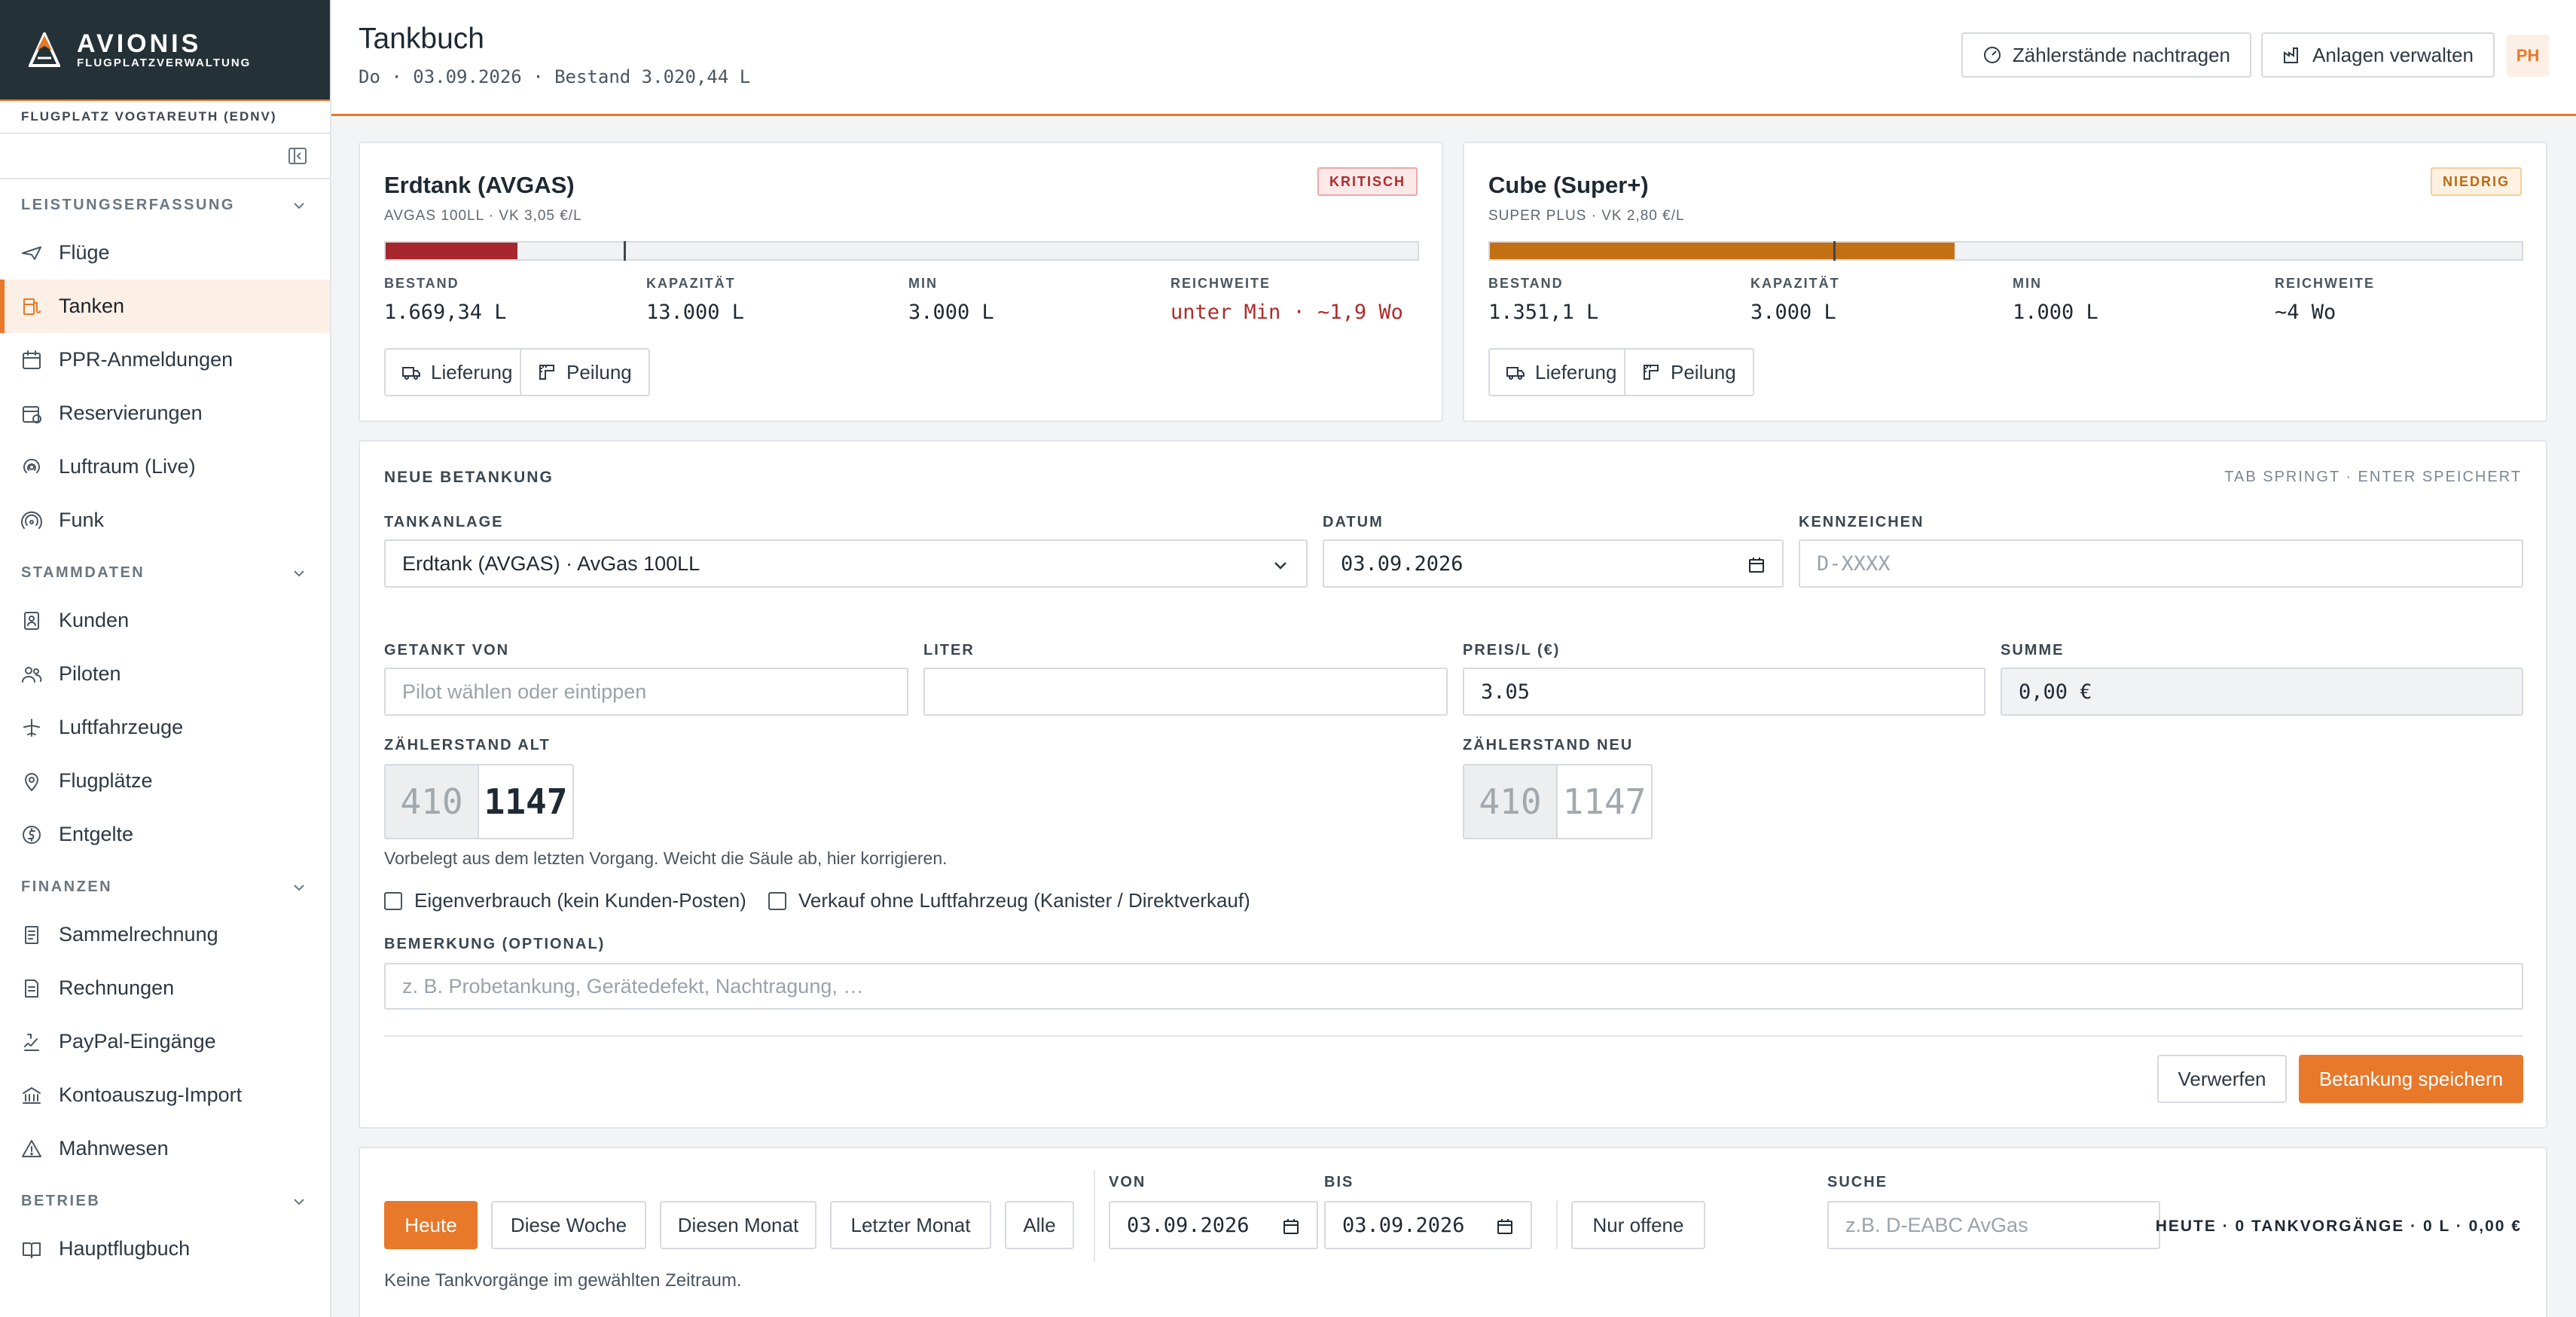  What do you see at coordinates (1553, 563) in the screenshot?
I see `date-input: 03.09.2026` at bounding box center [1553, 563].